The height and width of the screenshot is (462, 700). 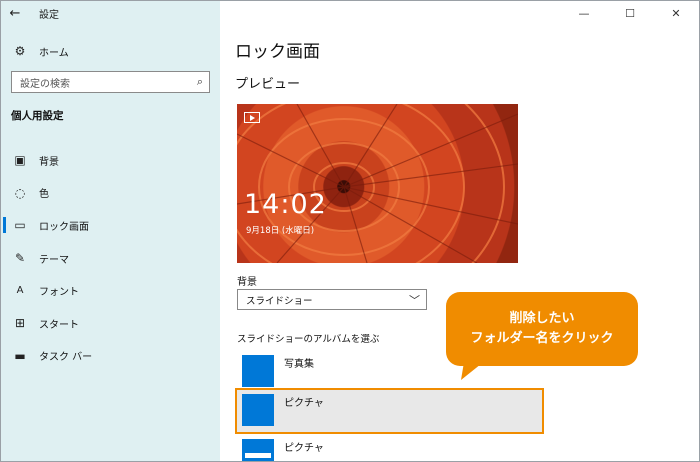 What do you see at coordinates (389, 447) in the screenshot?
I see `album-item: ピクチャ` at bounding box center [389, 447].